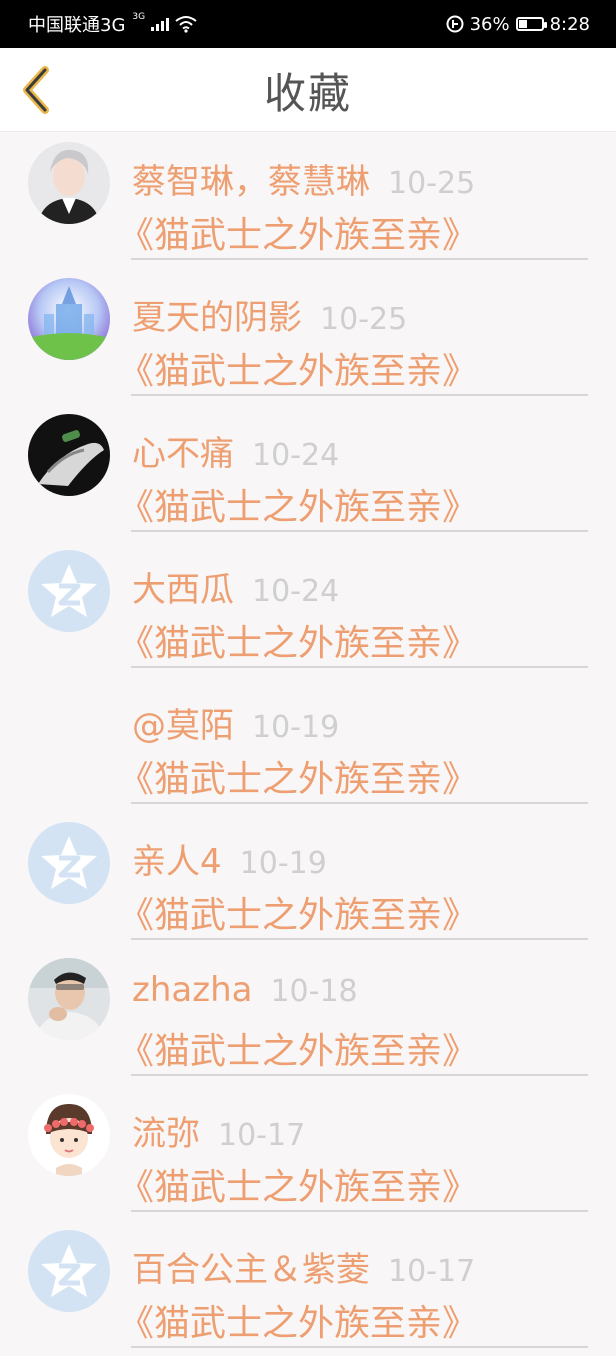 The image size is (616, 1356). Describe the element at coordinates (251, 1266) in the screenshot. I see `user-name: 百合公主＆紫菱` at that location.